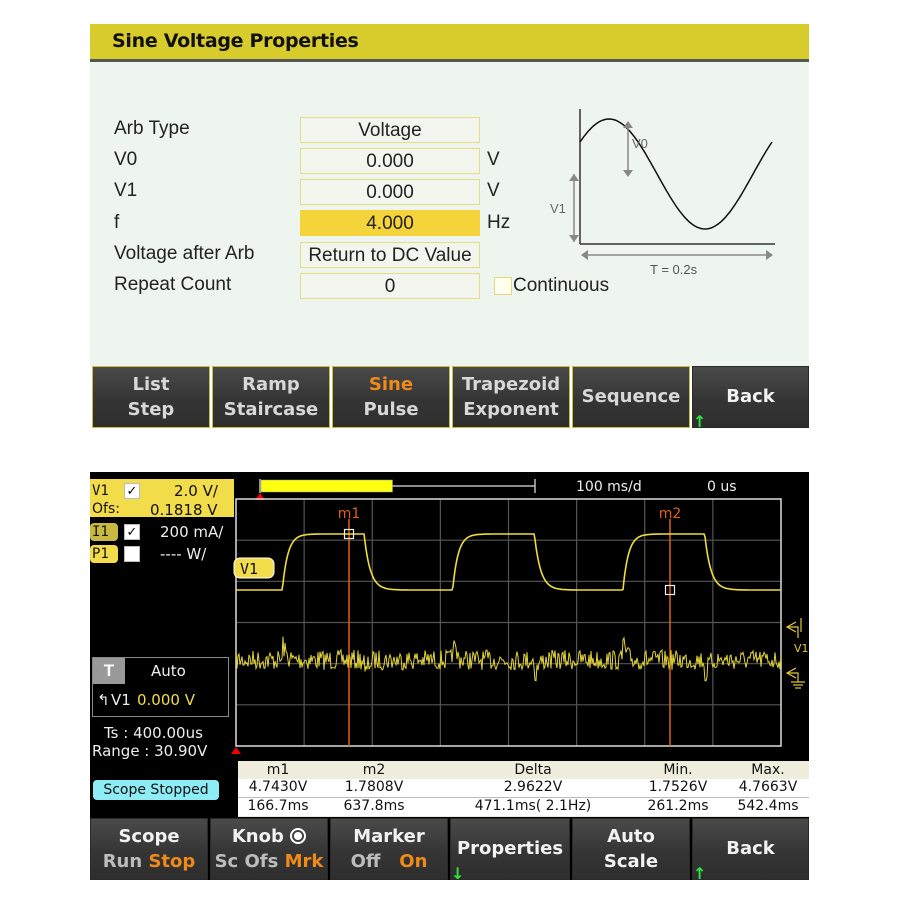 This screenshot has height=900, width=900. I want to click on scope-status-badge: Scope Stopped, so click(156, 790).